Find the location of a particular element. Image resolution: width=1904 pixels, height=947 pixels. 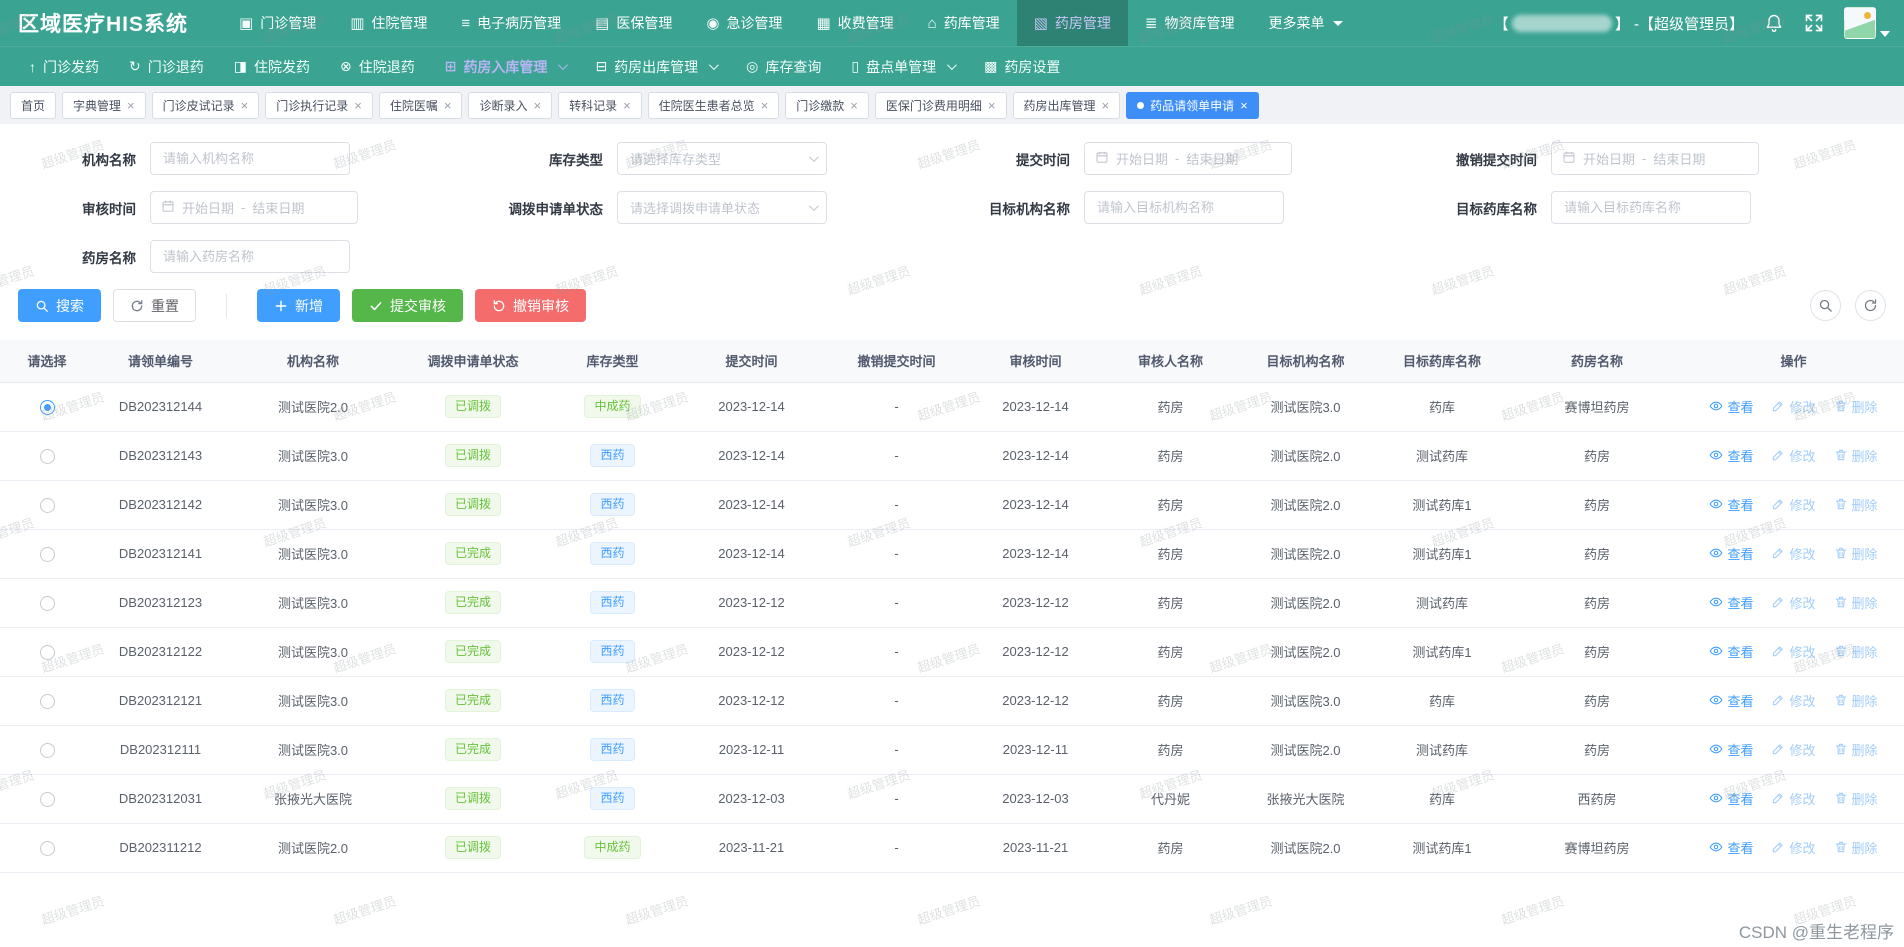

tab-诊断录入: 诊断录入 × is located at coordinates (510, 105).